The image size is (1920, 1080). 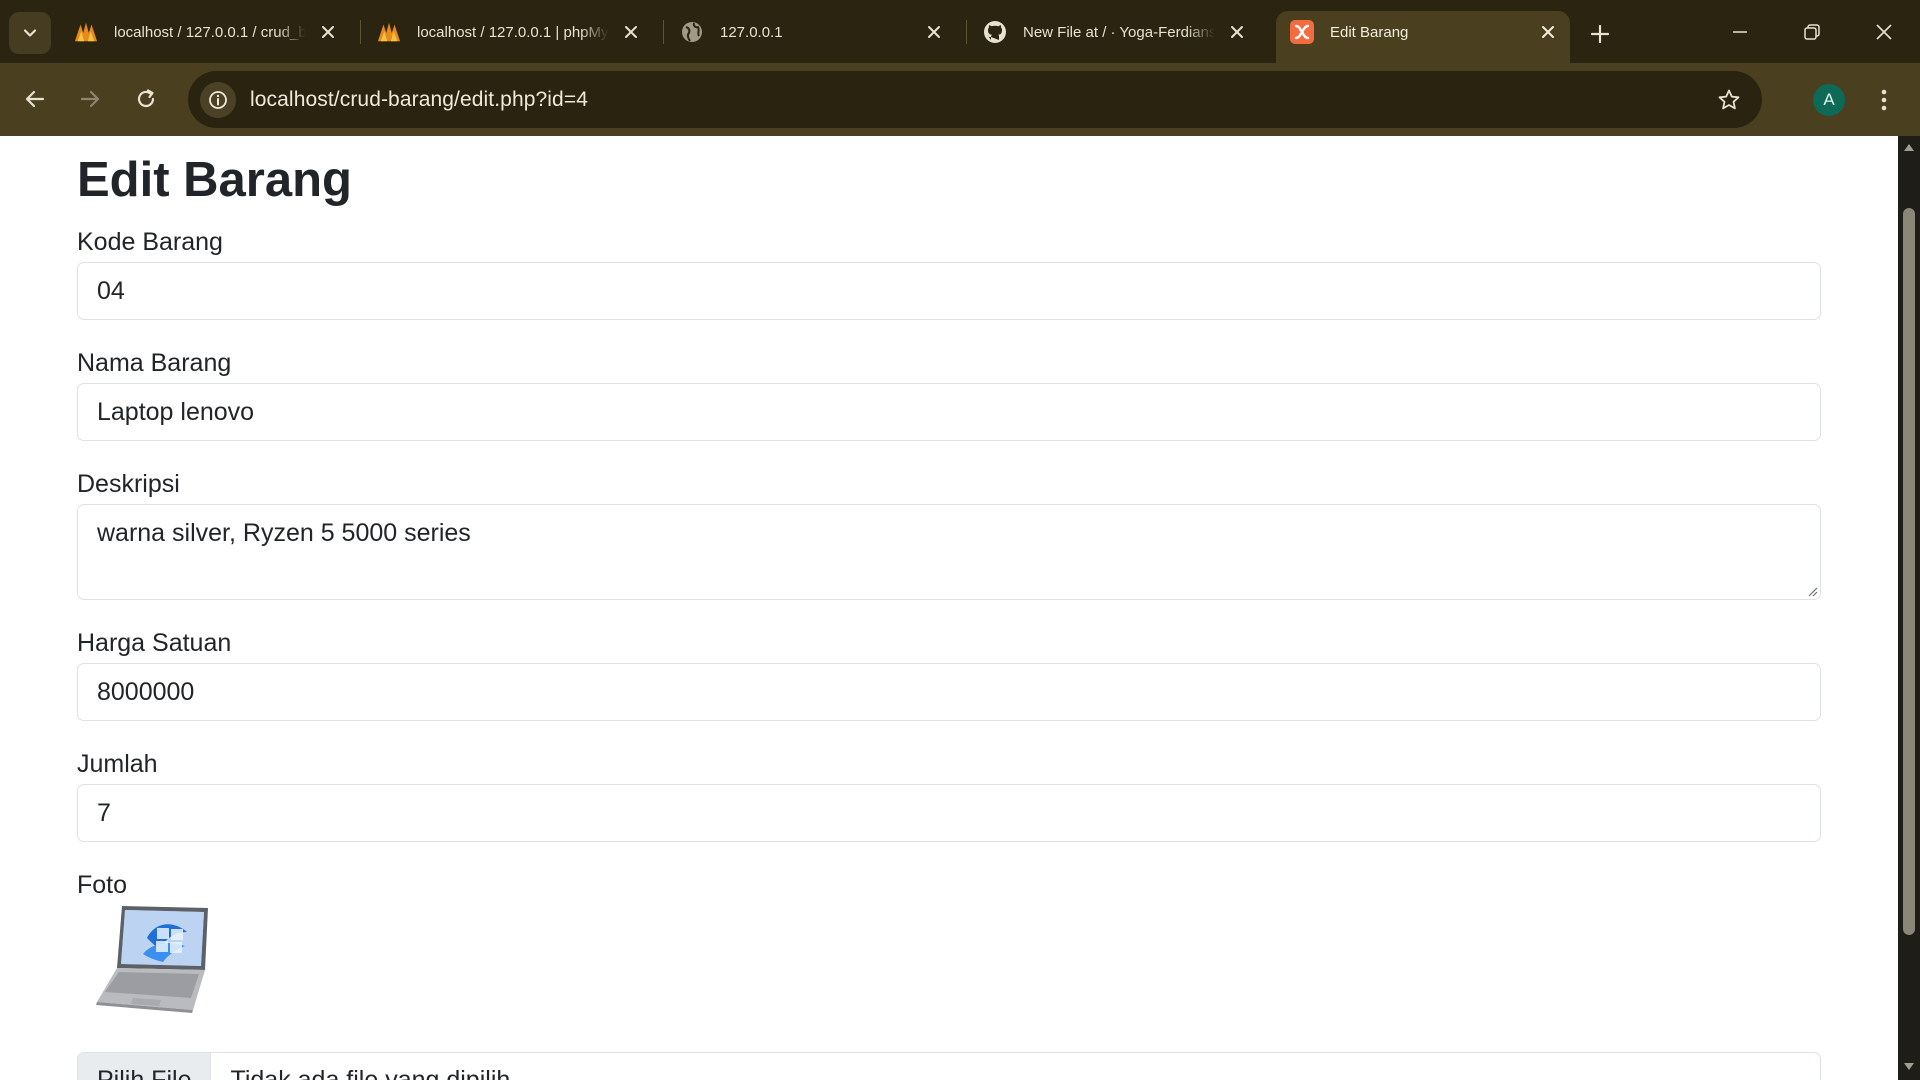 What do you see at coordinates (152, 959) in the screenshot?
I see `laptop-photo` at bounding box center [152, 959].